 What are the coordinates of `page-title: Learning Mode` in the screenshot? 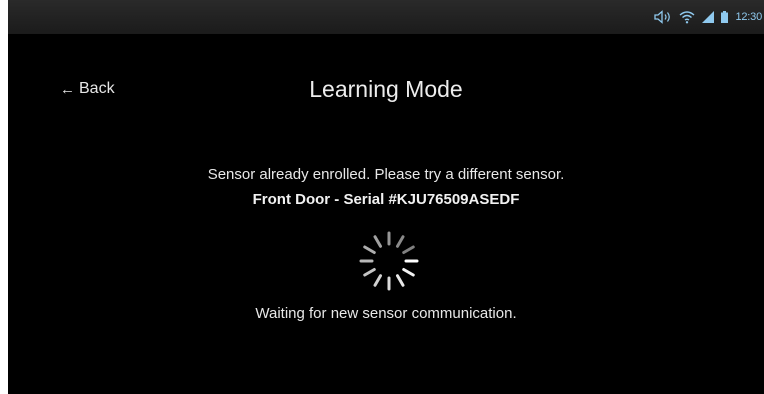 It's located at (386, 89).